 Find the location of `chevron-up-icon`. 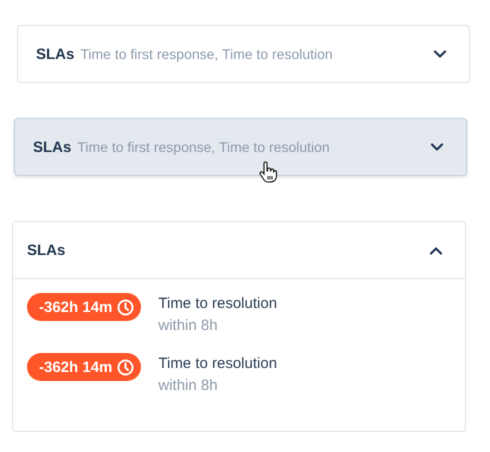

chevron-up-icon is located at coordinates (436, 250).